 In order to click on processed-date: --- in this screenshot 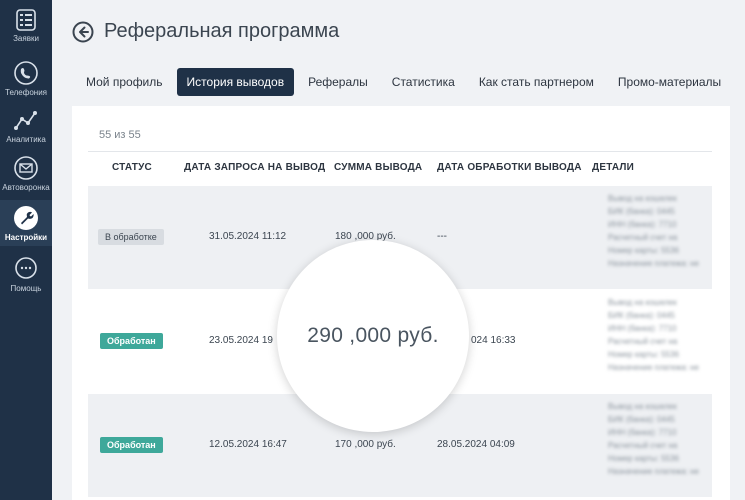, I will do `click(442, 236)`.